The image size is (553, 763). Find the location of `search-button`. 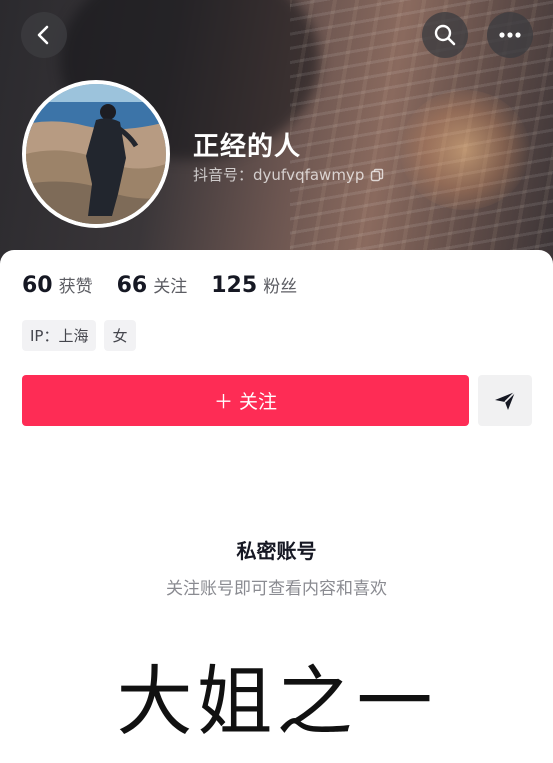

search-button is located at coordinates (445, 35).